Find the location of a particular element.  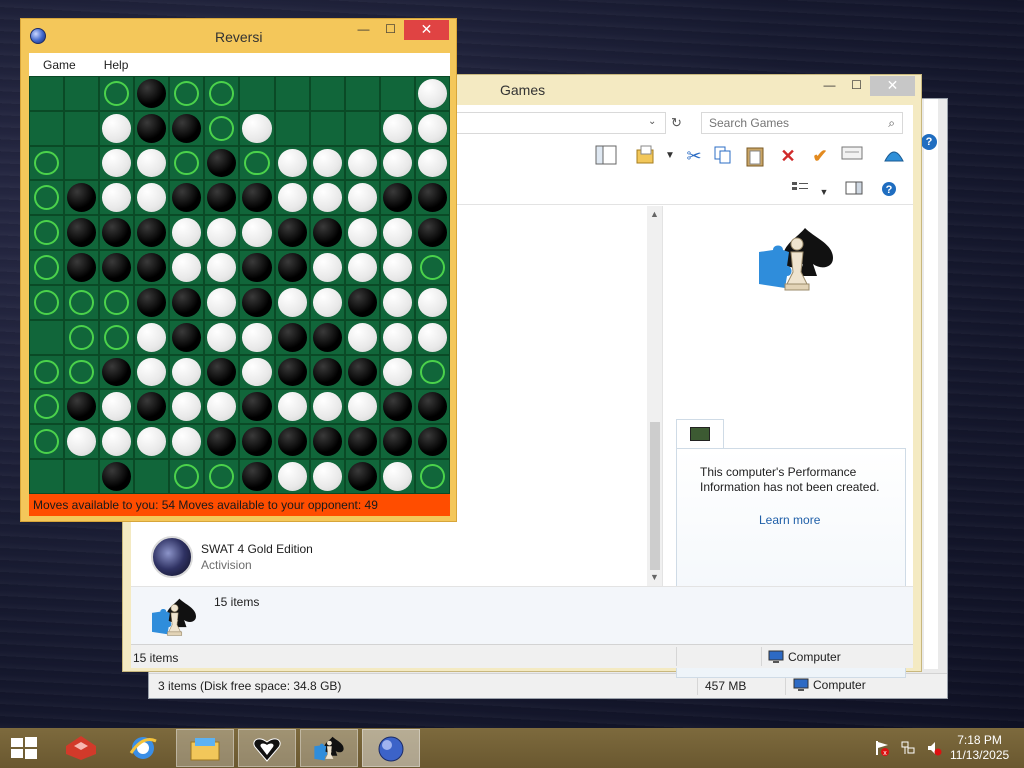

search-input is located at coordinates (787, 123).